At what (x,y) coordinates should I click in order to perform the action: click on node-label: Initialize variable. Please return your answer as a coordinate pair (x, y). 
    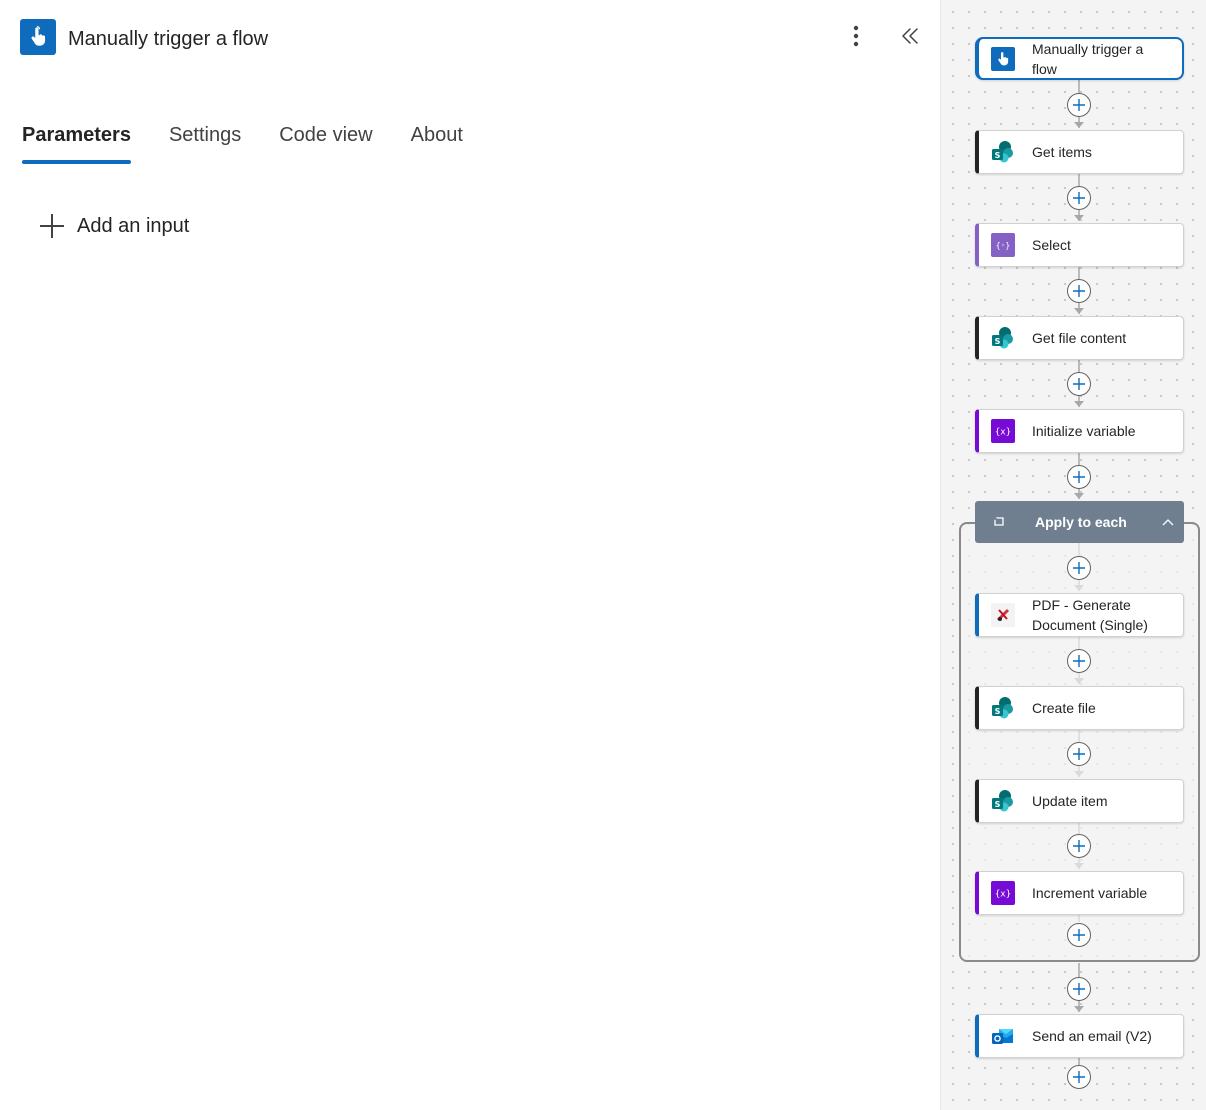
    Looking at the image, I should click on (1084, 431).